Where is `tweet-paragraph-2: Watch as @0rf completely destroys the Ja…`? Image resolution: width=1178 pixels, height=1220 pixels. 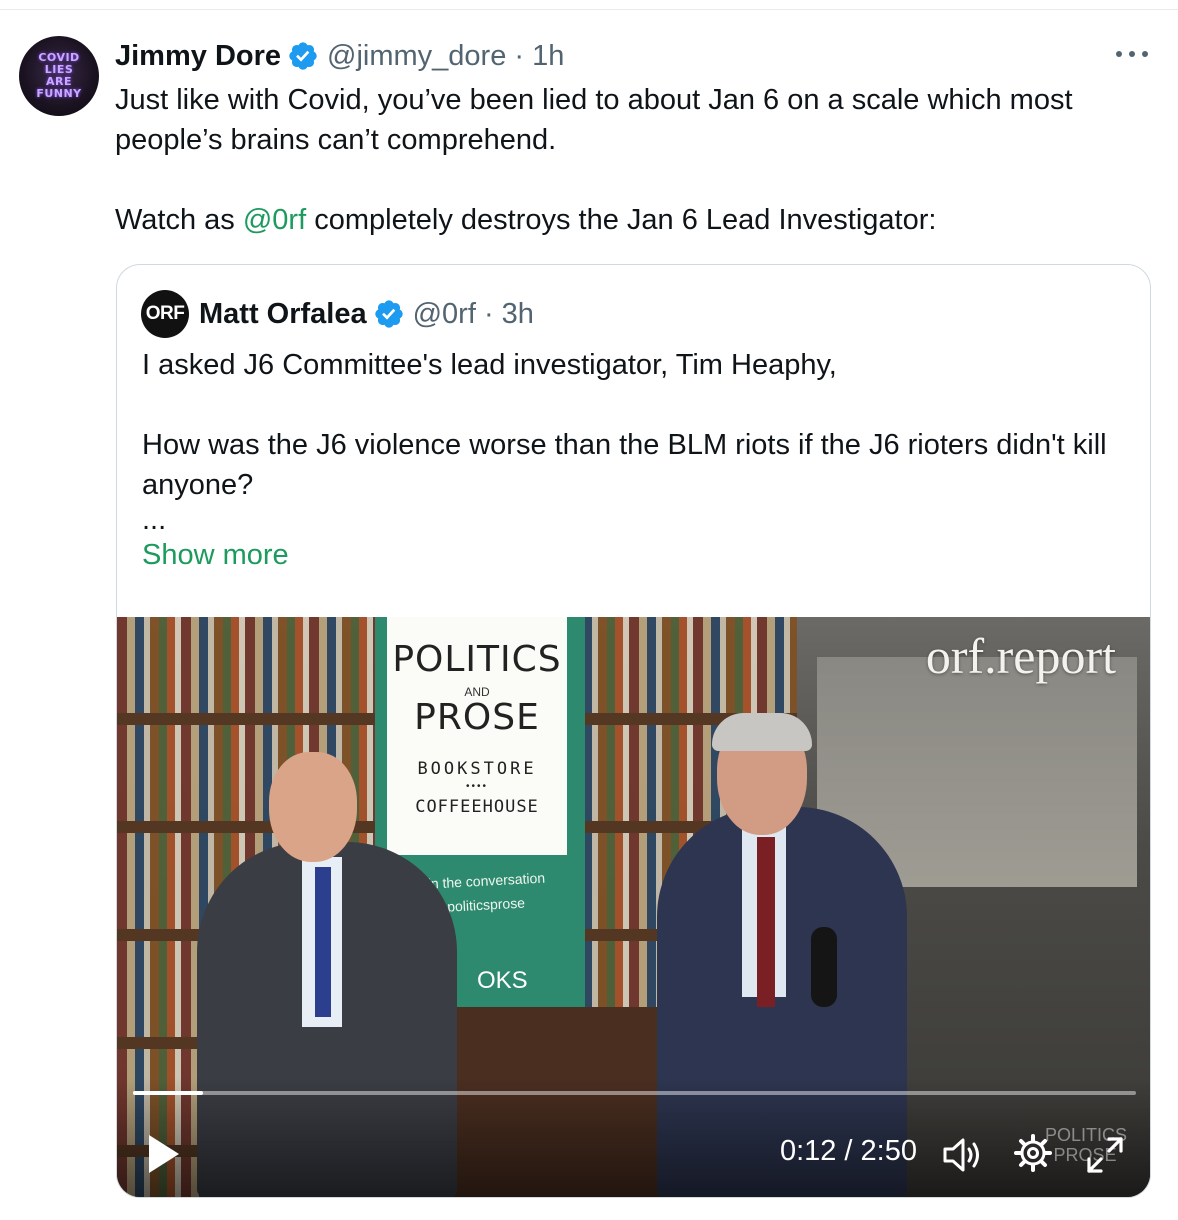
tweet-paragraph-2: Watch as @0rf completely destroys the Ja… is located at coordinates (526, 220).